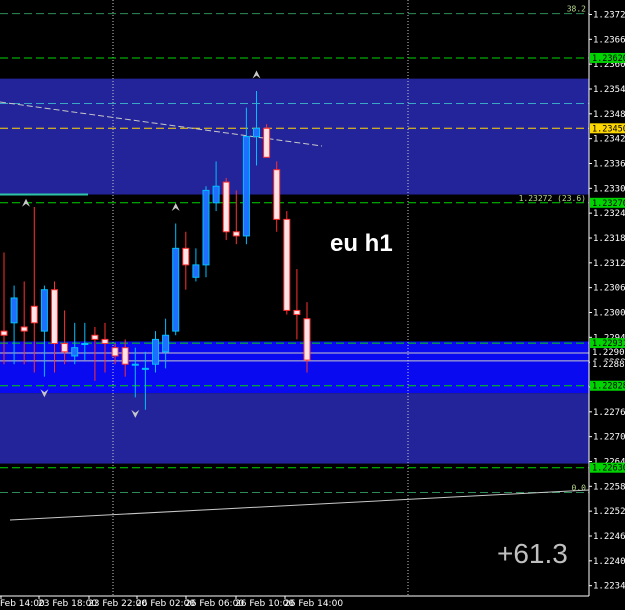  Describe the element at coordinates (609, 90) in the screenshot. I see `price-tick-label: 1.23545` at that location.